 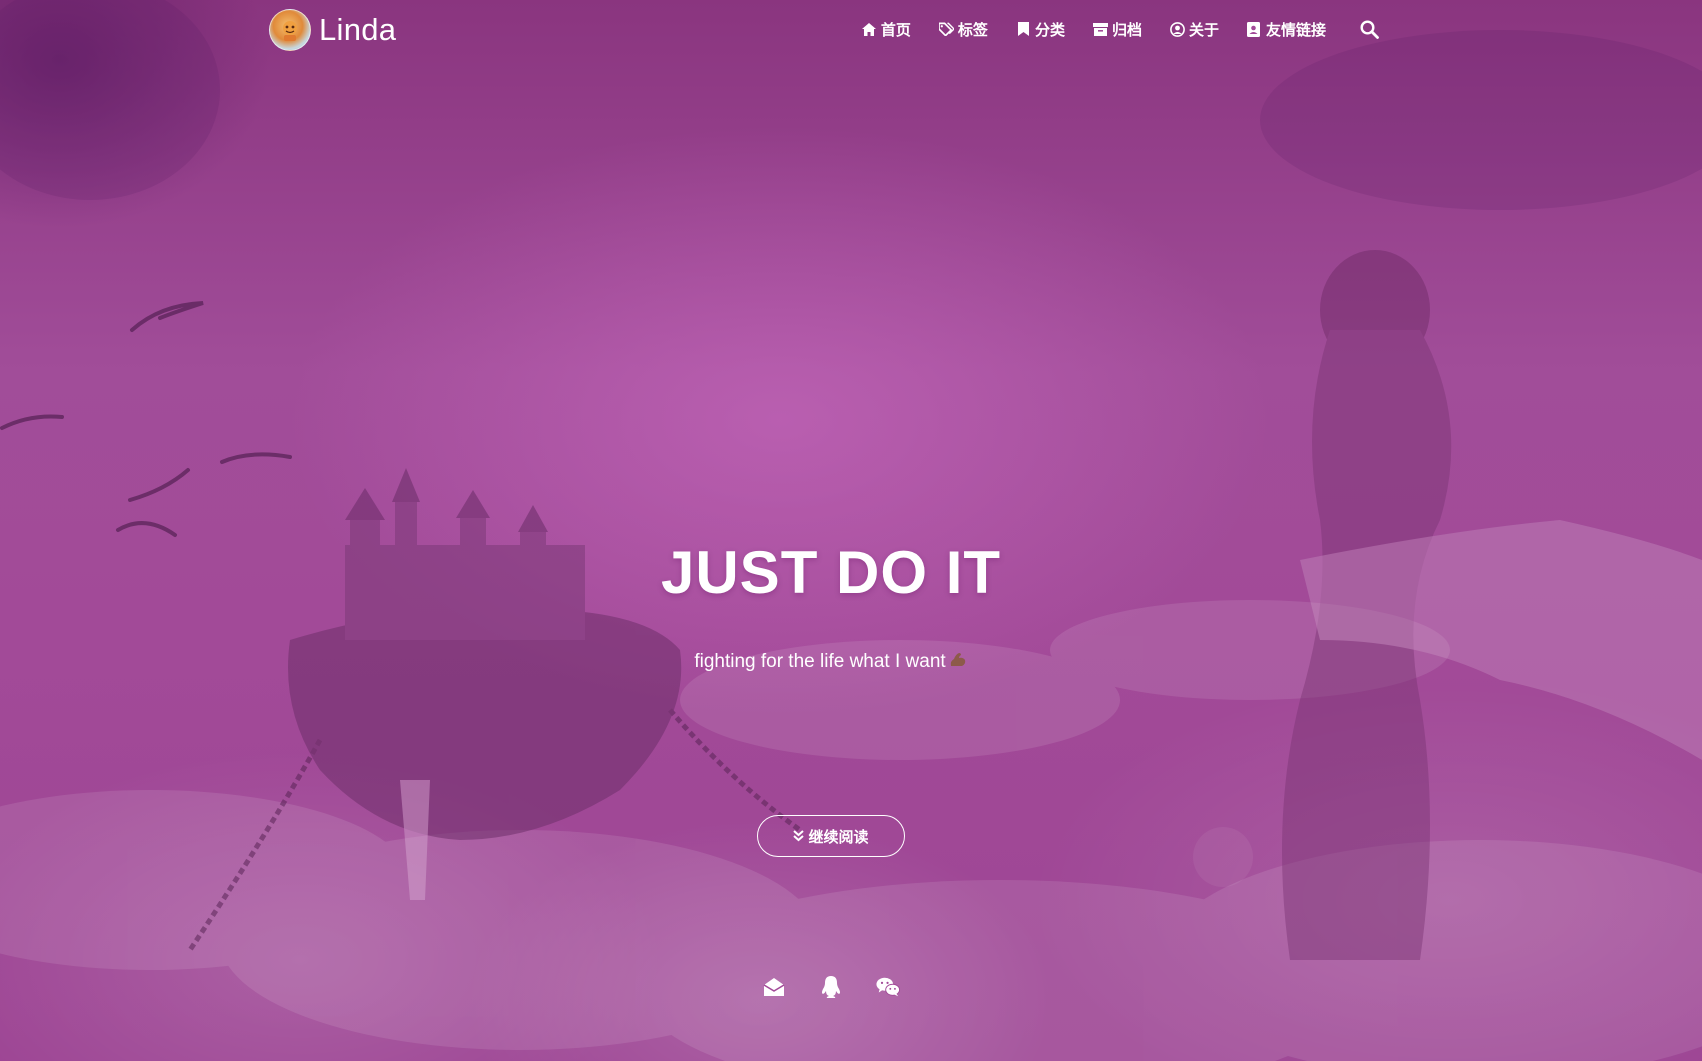 What do you see at coordinates (1100, 29) in the screenshot?
I see `archive-icon` at bounding box center [1100, 29].